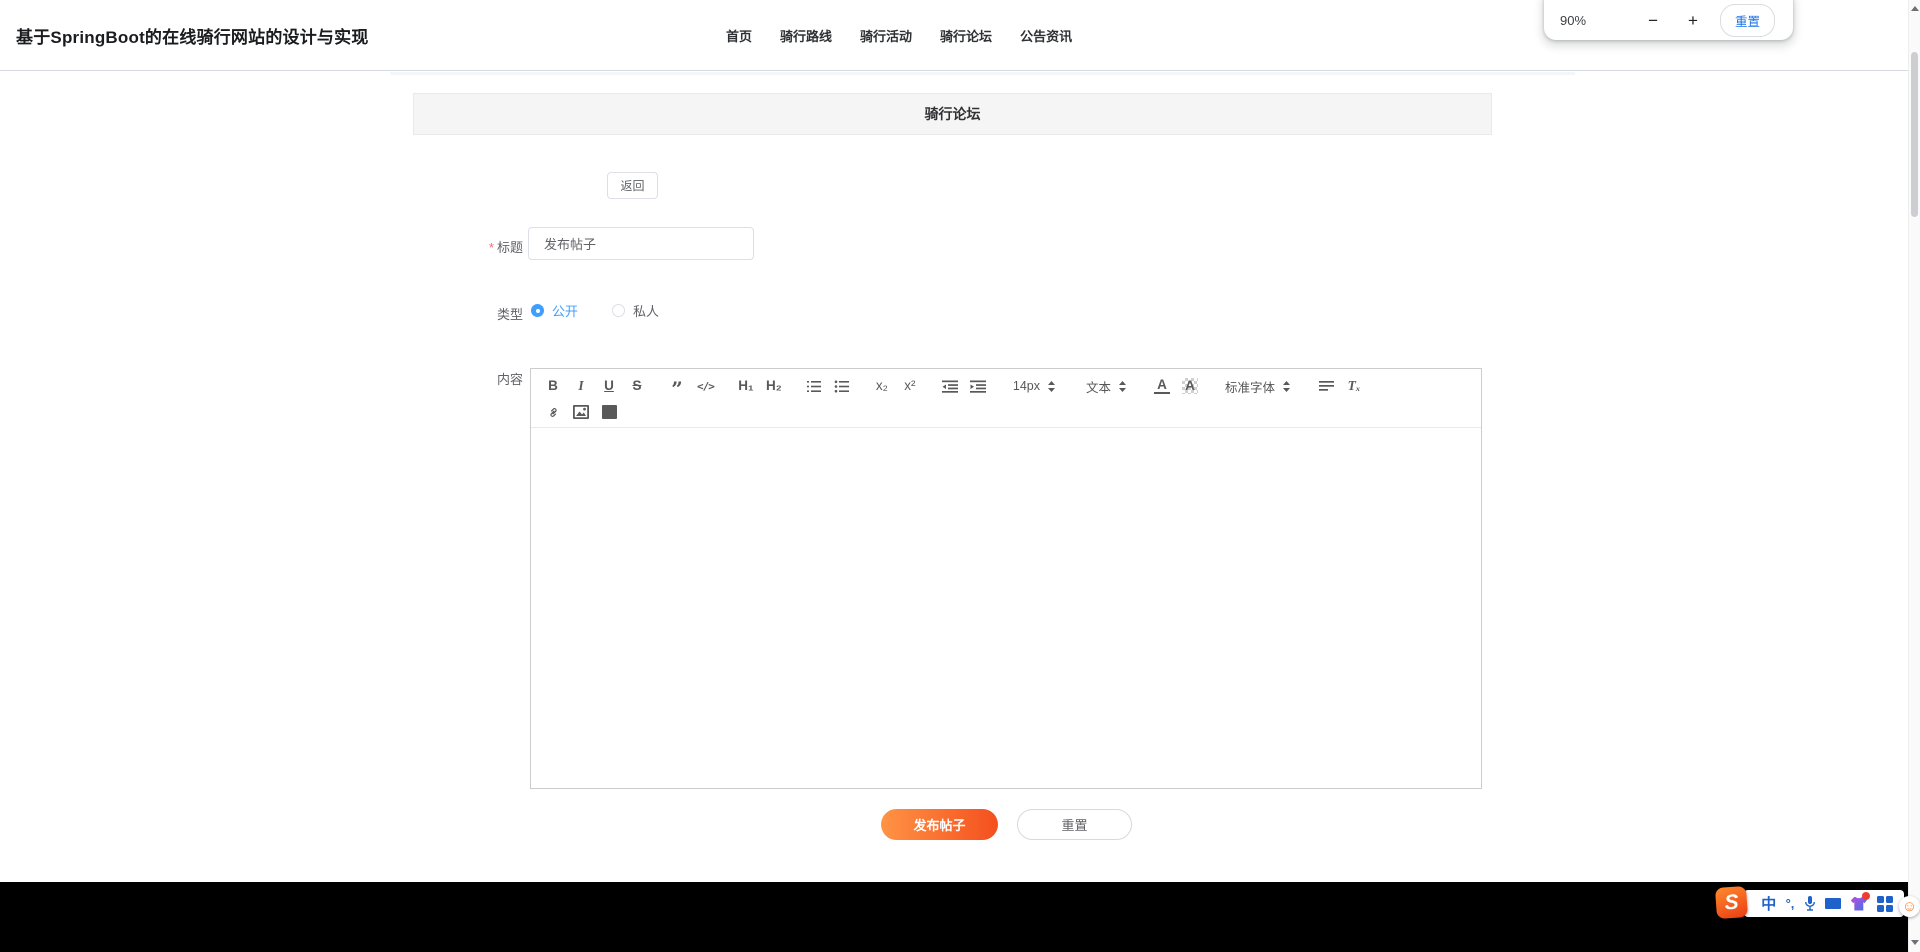 This screenshot has width=1920, height=952. Describe the element at coordinates (1326, 386) in the screenshot. I see `align-icon` at that location.